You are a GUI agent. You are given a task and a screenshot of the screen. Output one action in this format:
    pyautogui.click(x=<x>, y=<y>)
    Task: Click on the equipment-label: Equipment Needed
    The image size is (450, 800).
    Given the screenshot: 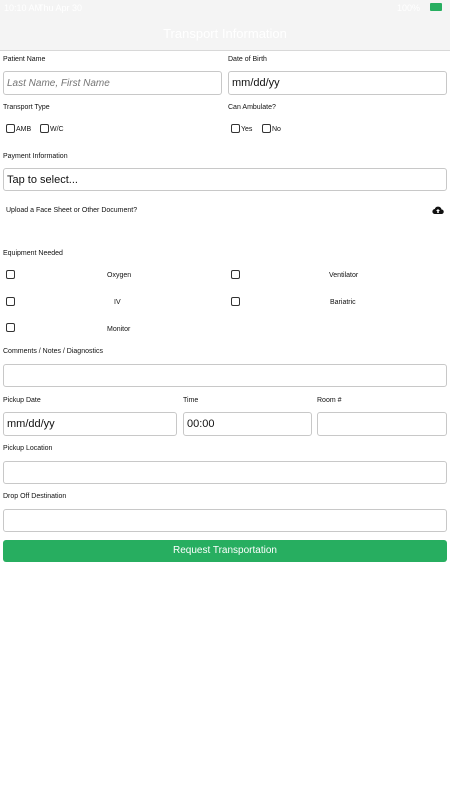 What is the action you would take?
    pyautogui.click(x=33, y=253)
    